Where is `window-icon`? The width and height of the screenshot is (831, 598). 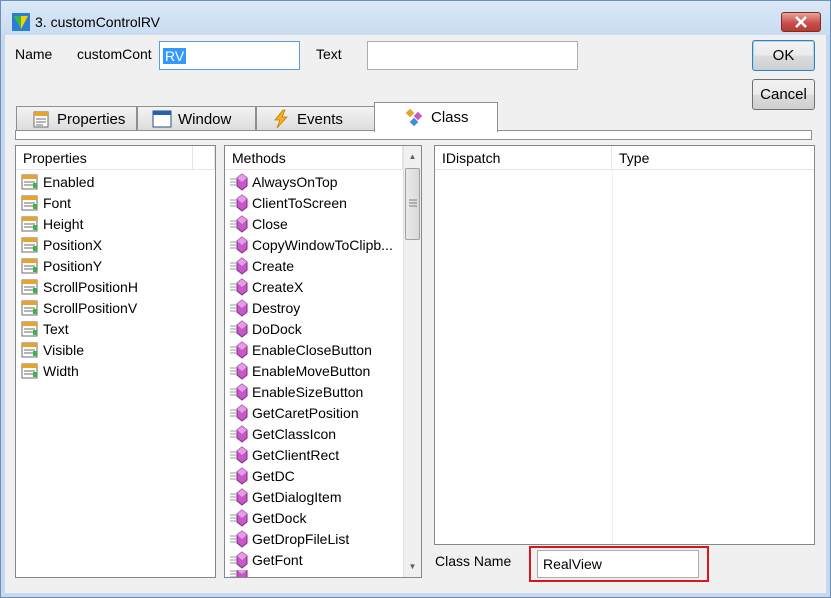
window-icon is located at coordinates (162, 119).